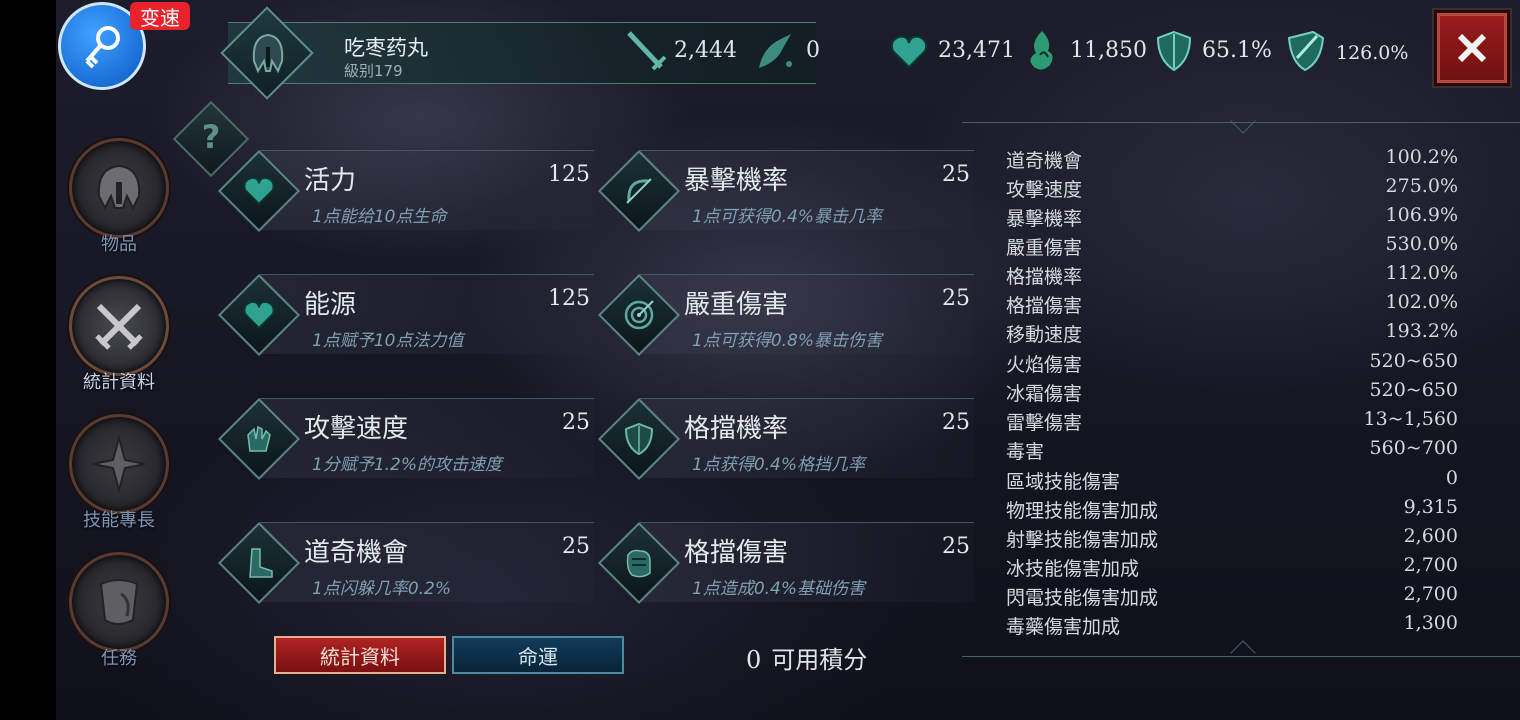 The width and height of the screenshot is (1520, 720). I want to click on stat-label: 暴擊機率, so click(1044, 219).